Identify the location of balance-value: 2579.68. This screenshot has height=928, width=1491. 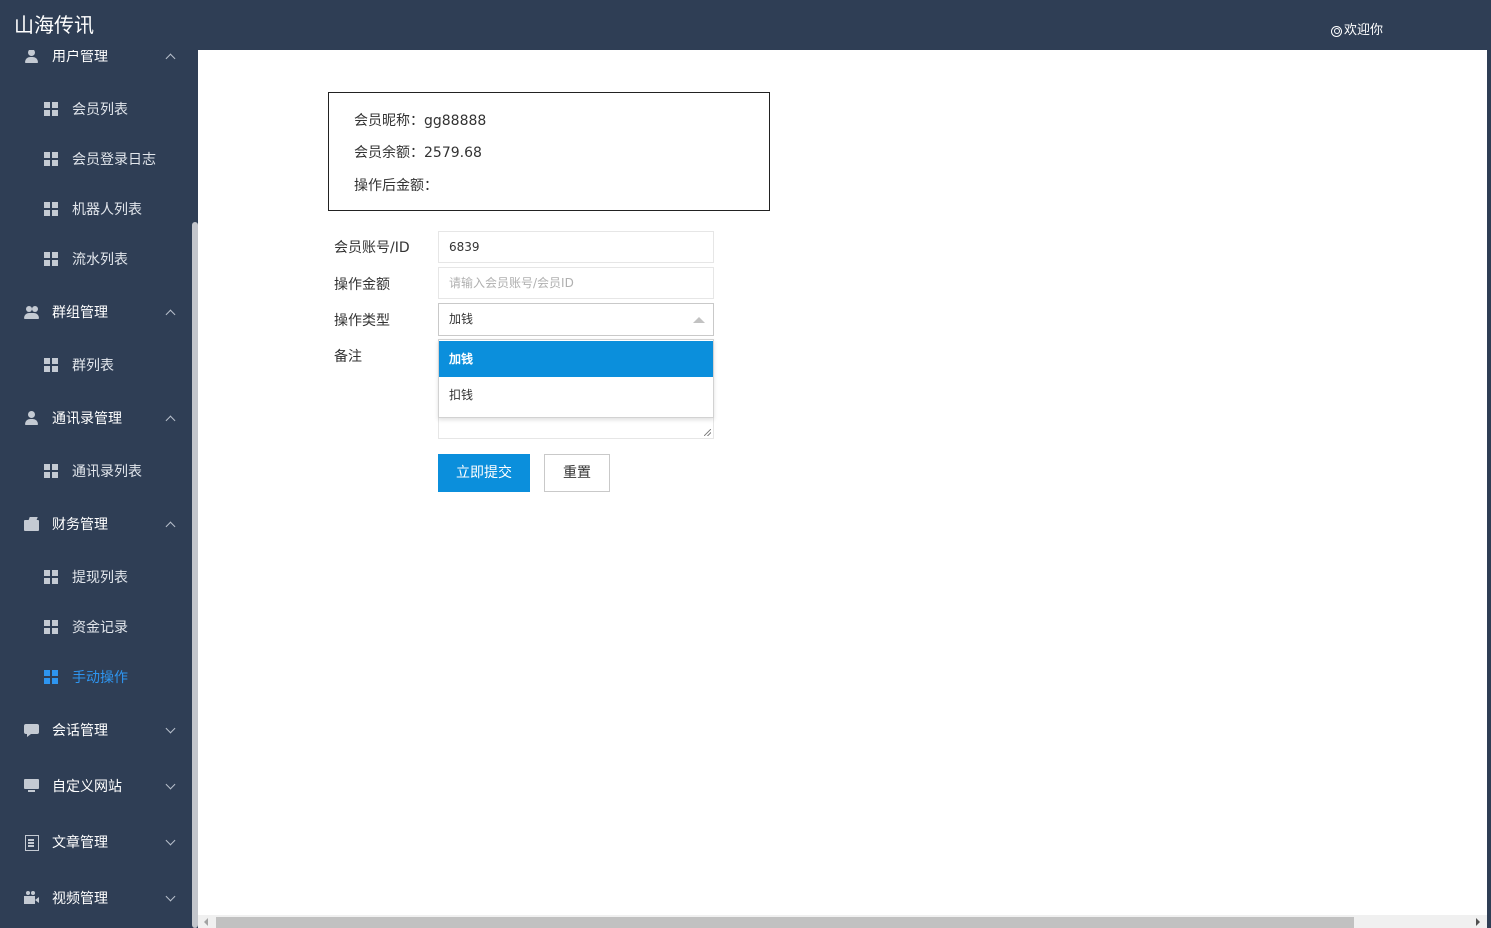
(453, 153).